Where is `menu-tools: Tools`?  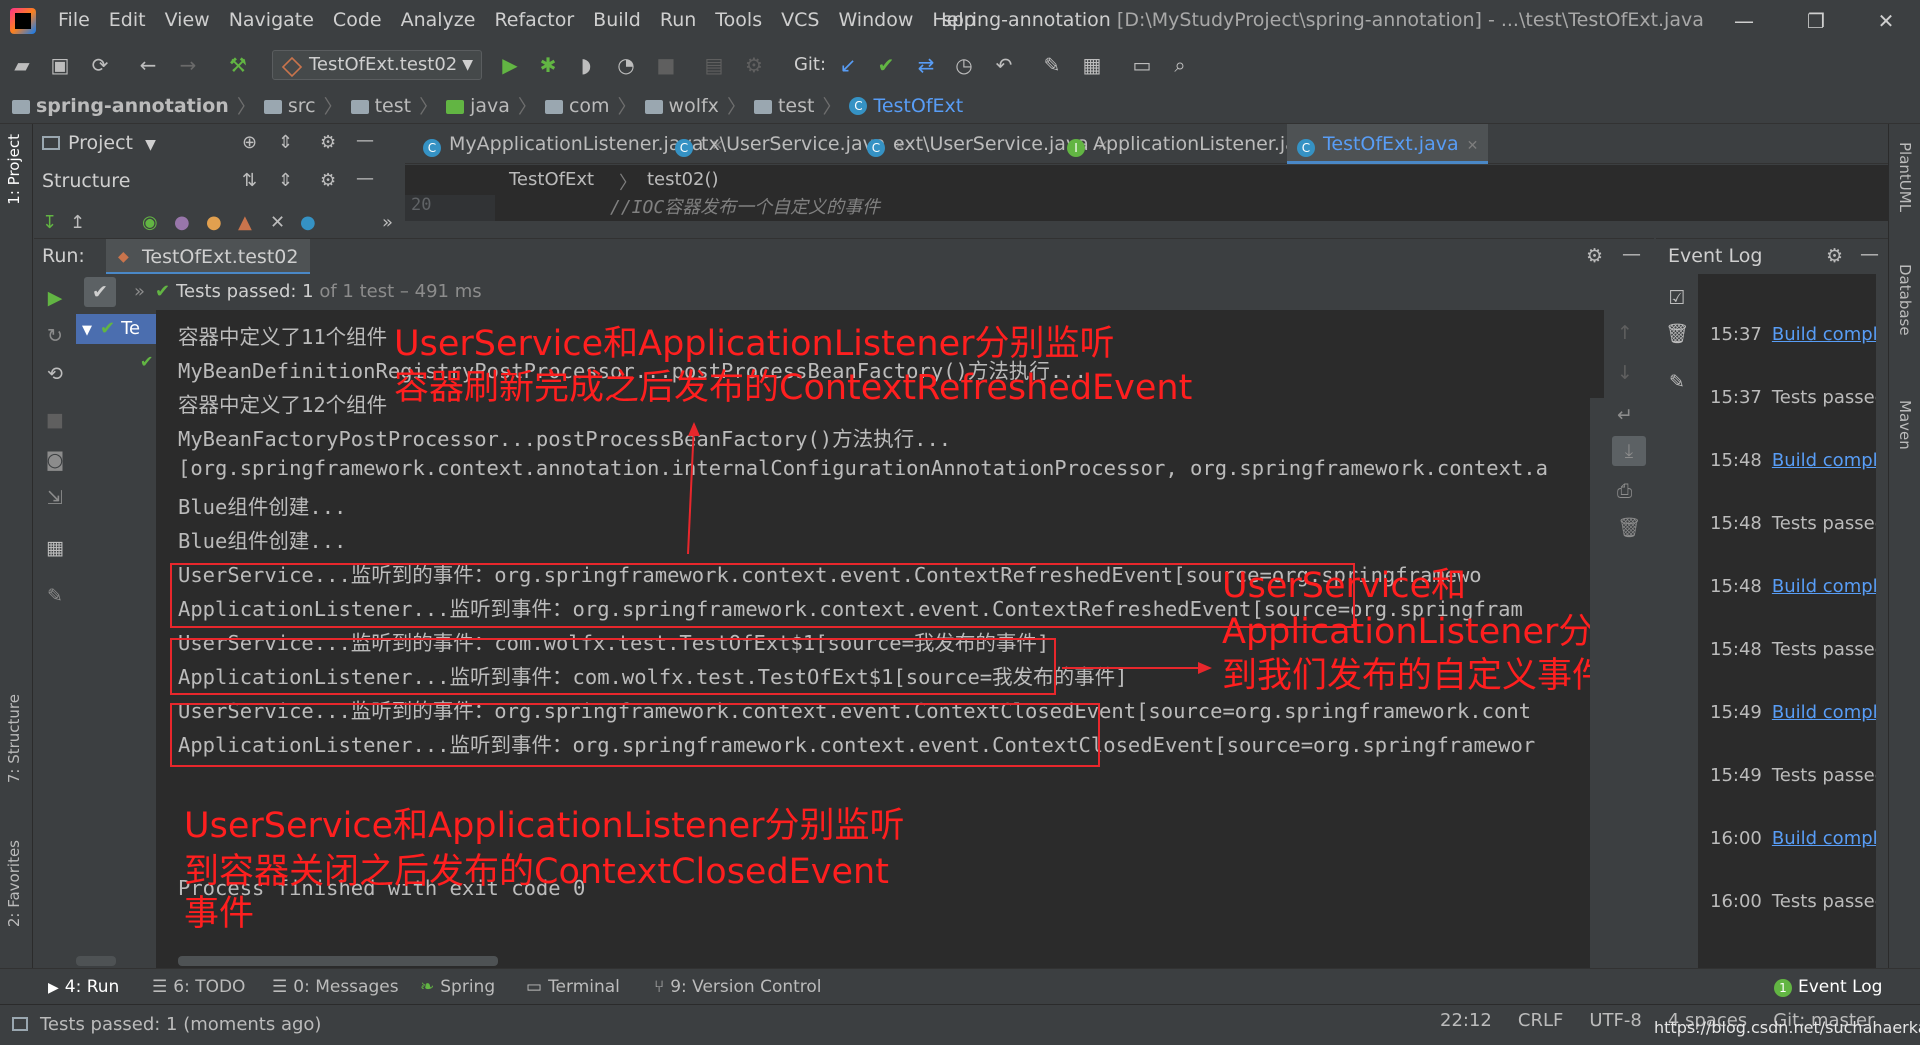
menu-tools: Tools is located at coordinates (738, 20).